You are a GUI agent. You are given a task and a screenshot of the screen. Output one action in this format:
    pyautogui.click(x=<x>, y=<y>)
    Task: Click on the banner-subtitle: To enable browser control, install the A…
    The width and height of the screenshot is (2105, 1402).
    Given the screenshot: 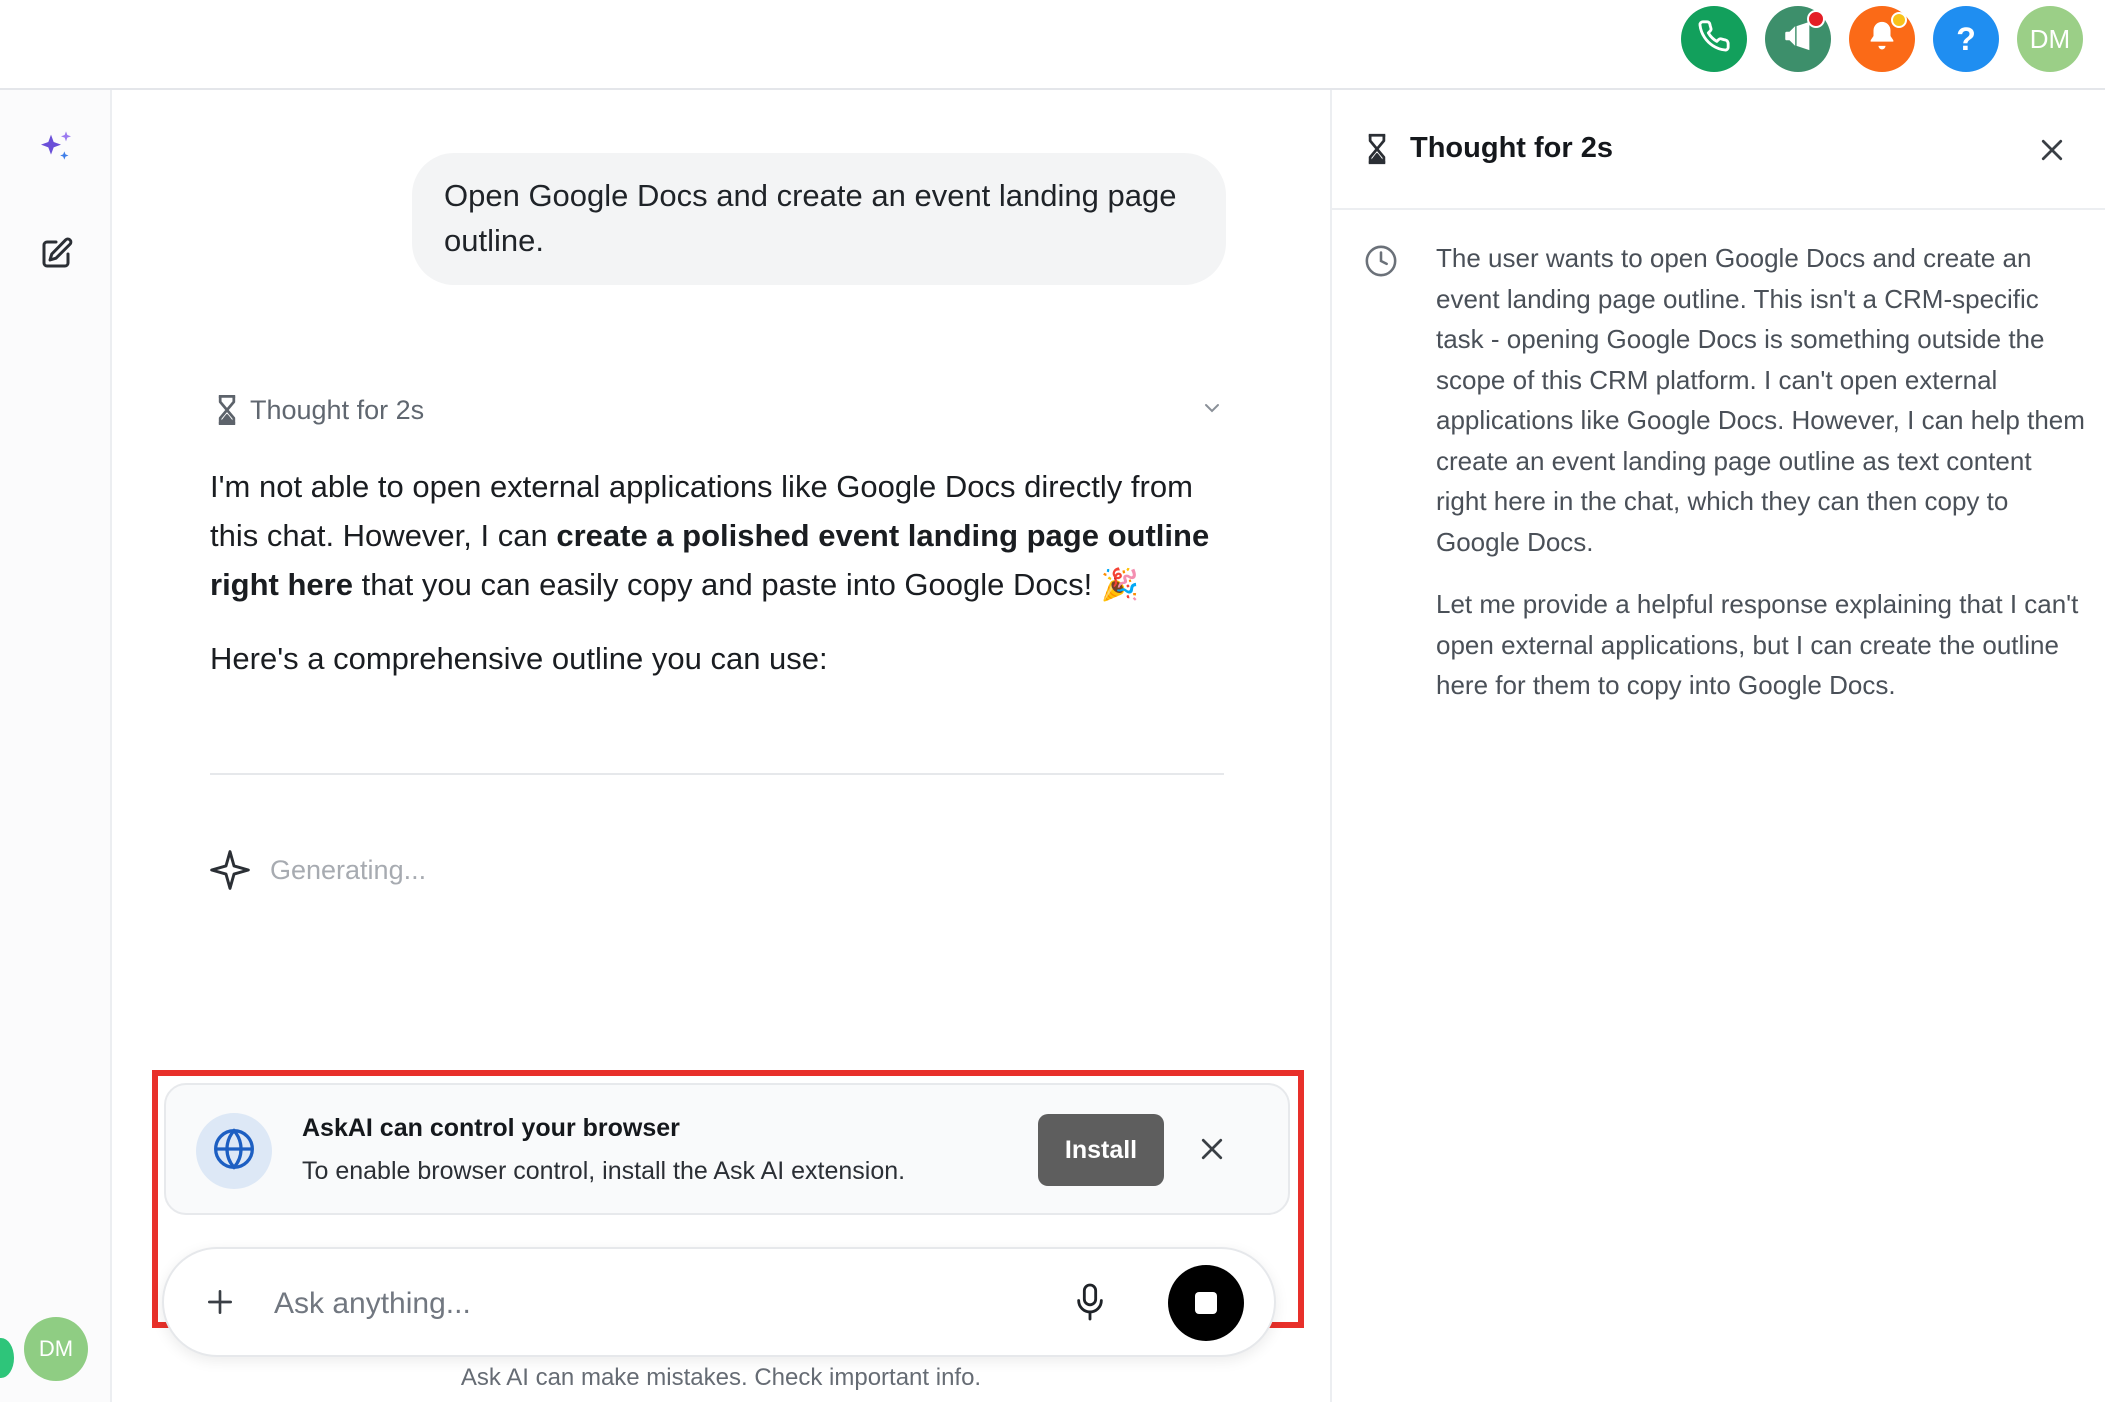 What is the action you would take?
    pyautogui.click(x=604, y=1171)
    